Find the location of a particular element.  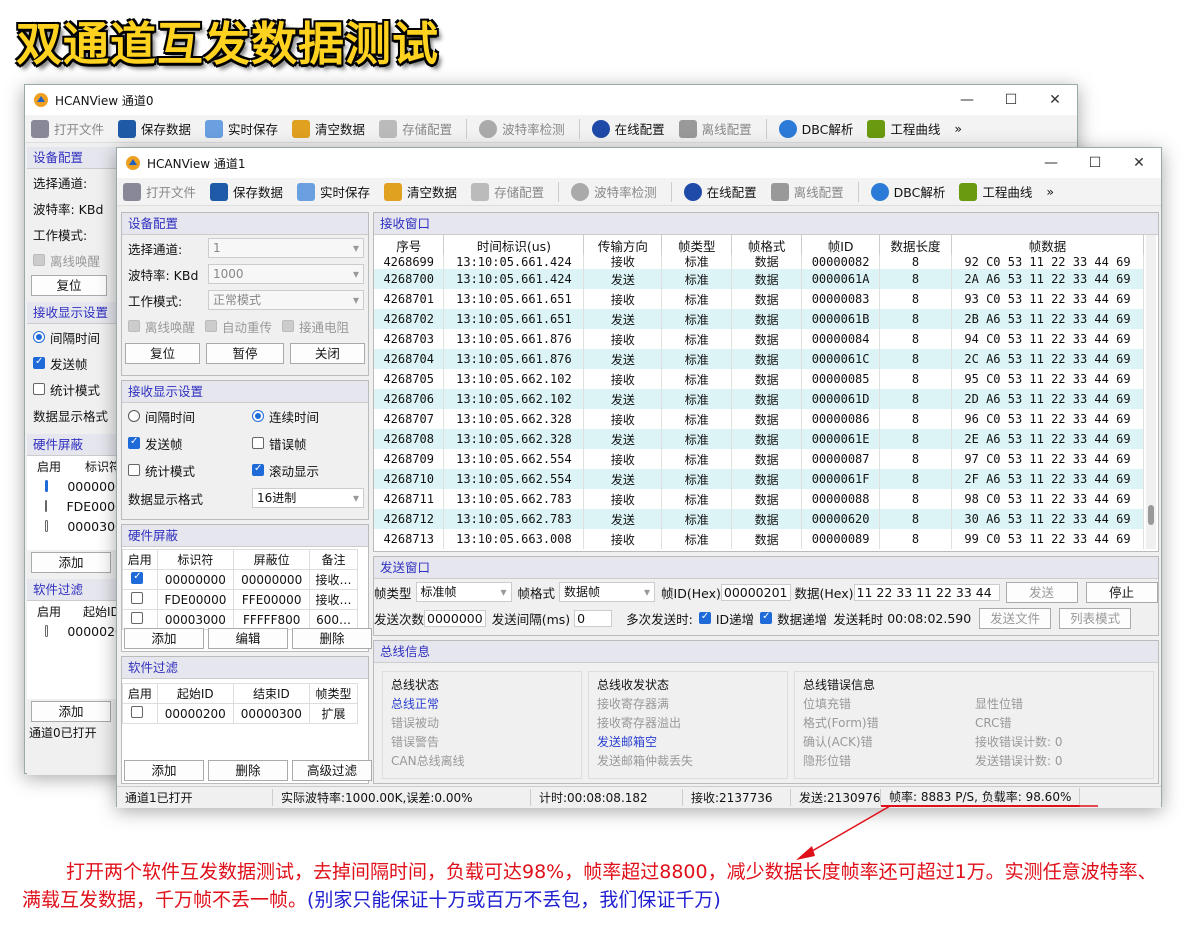

termination-checkbox: 接通电阻 is located at coordinates (315, 326).